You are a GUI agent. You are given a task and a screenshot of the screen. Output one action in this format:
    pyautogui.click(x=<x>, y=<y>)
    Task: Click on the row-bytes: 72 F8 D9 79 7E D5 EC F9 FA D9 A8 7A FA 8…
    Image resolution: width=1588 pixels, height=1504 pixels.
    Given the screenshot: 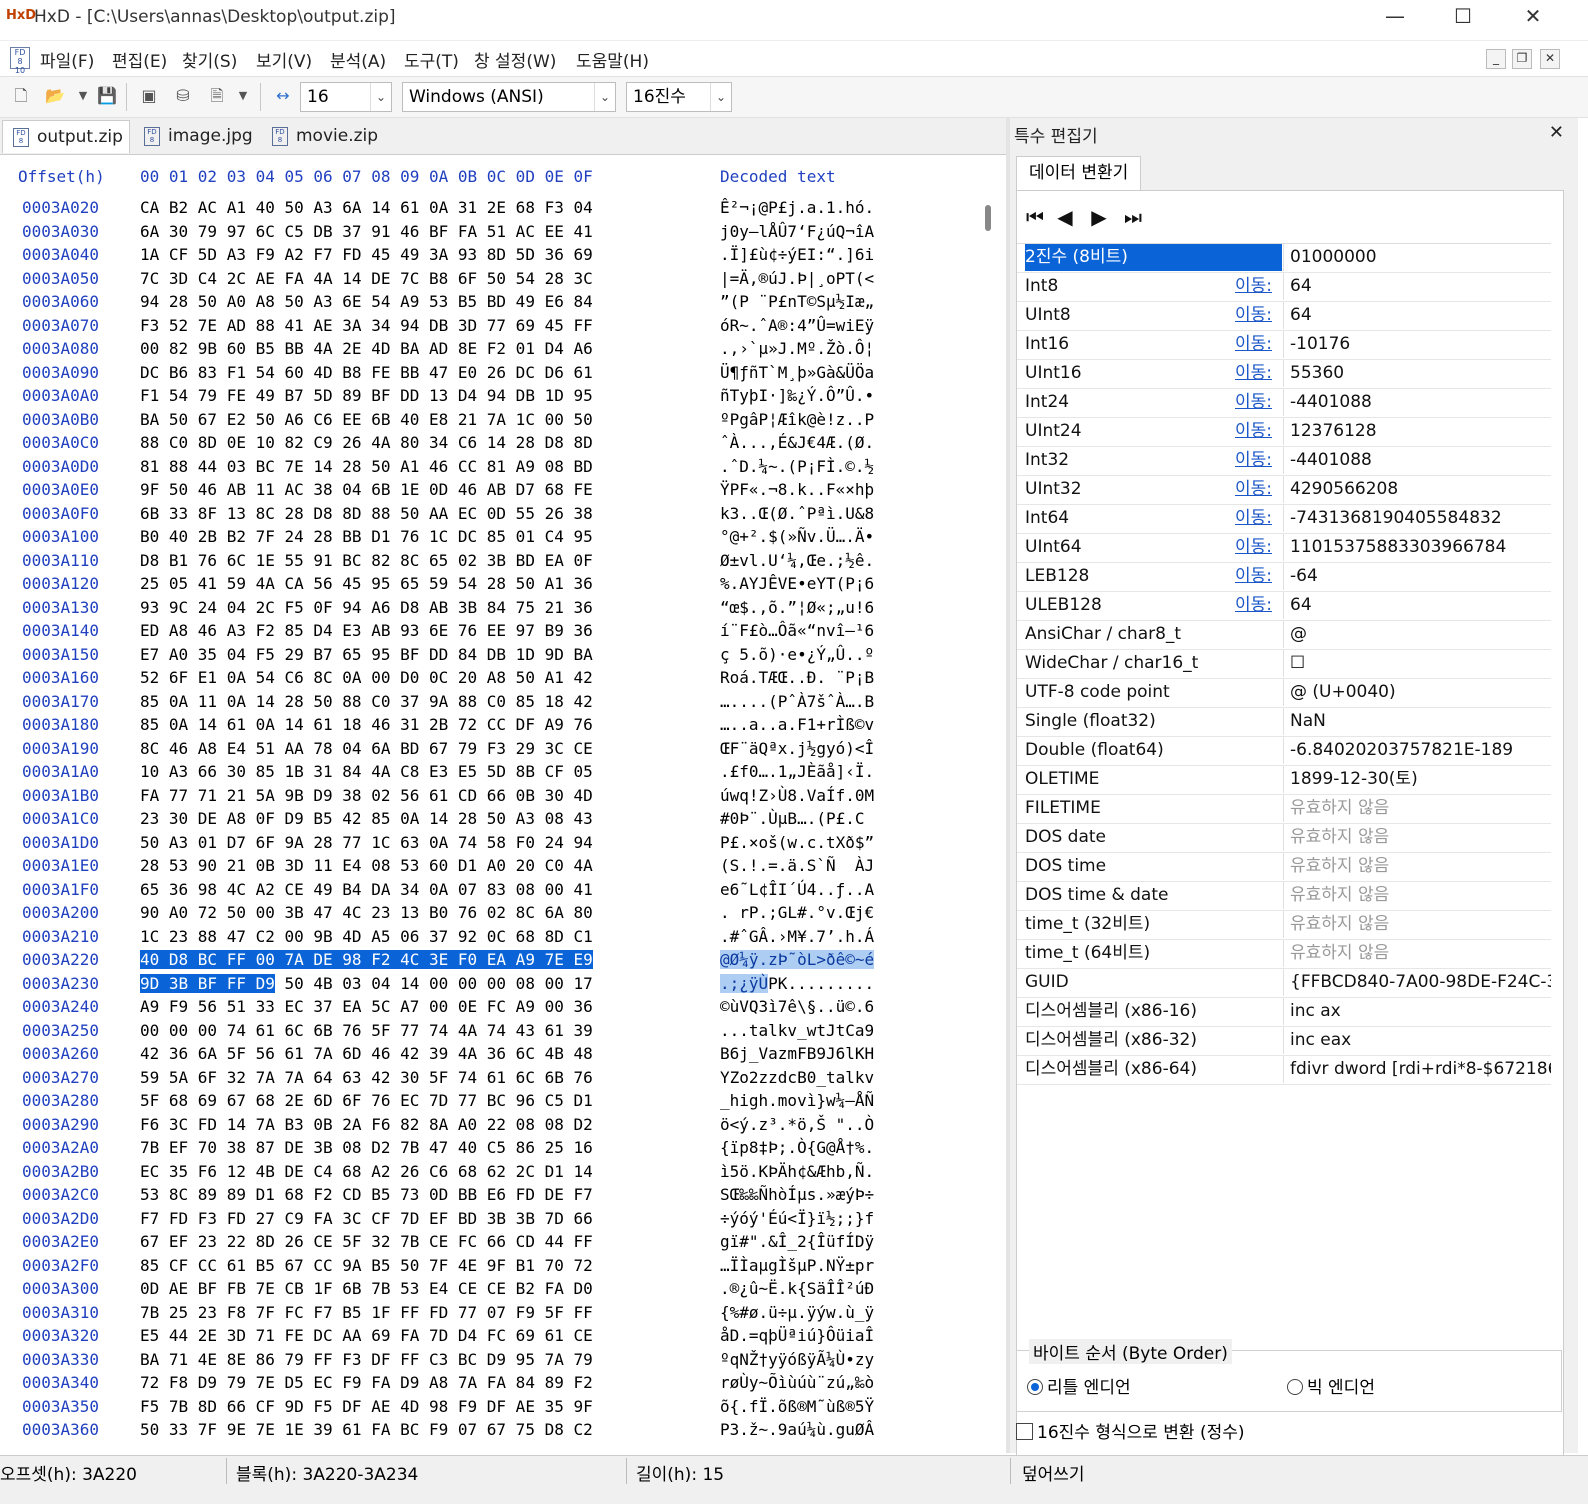 What is the action you would take?
    pyautogui.click(x=366, y=1382)
    